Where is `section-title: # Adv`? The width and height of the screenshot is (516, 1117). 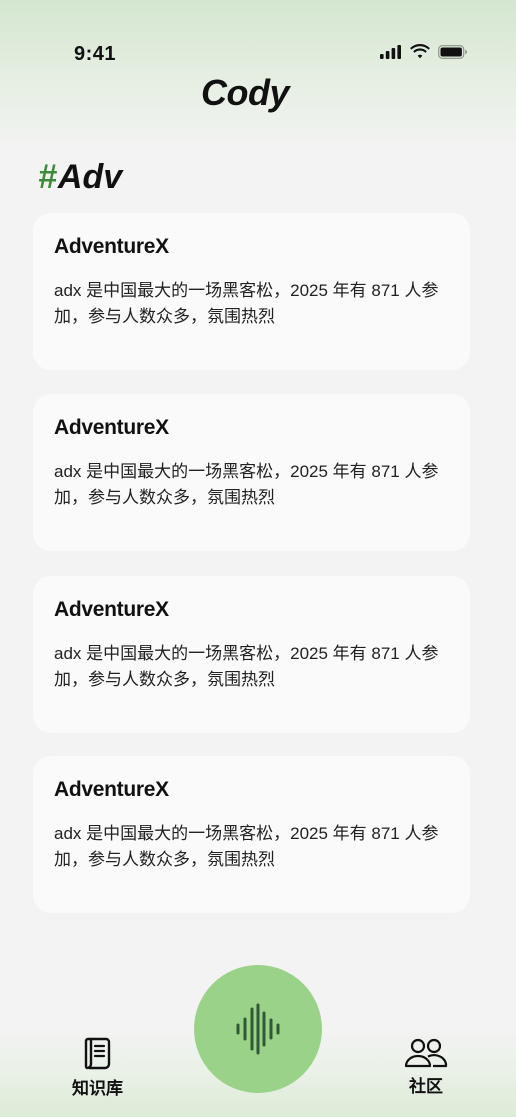 section-title: # Adv is located at coordinates (80, 177).